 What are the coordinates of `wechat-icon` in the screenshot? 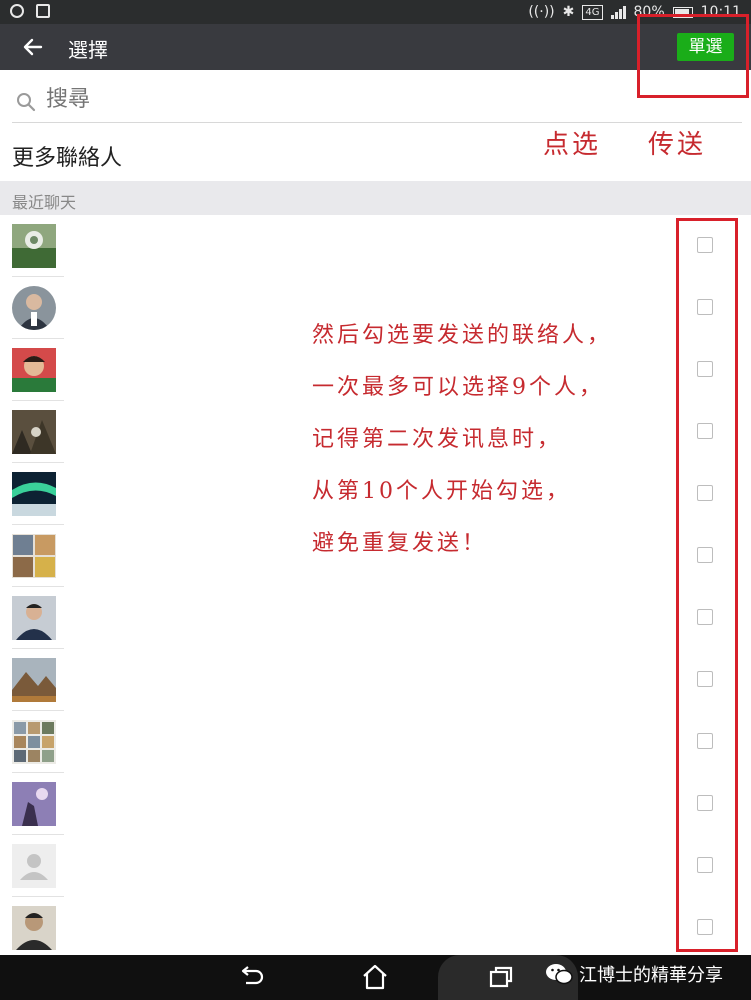 It's located at (559, 974).